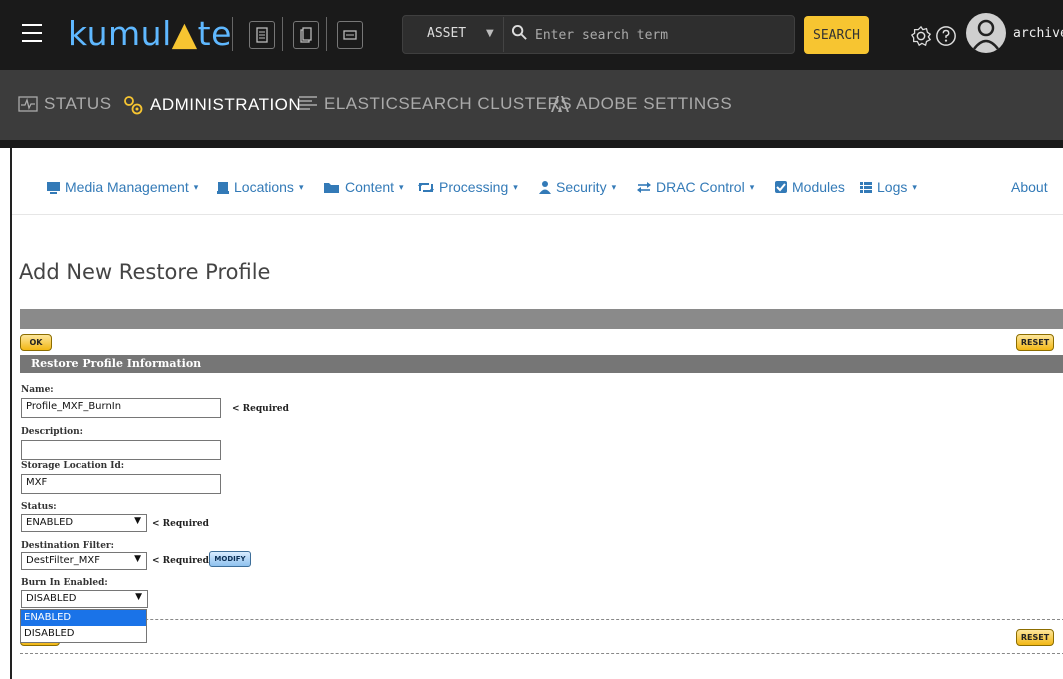 This screenshot has width=1063, height=679. I want to click on burn-in-select: DISABLED ▼, so click(84, 599).